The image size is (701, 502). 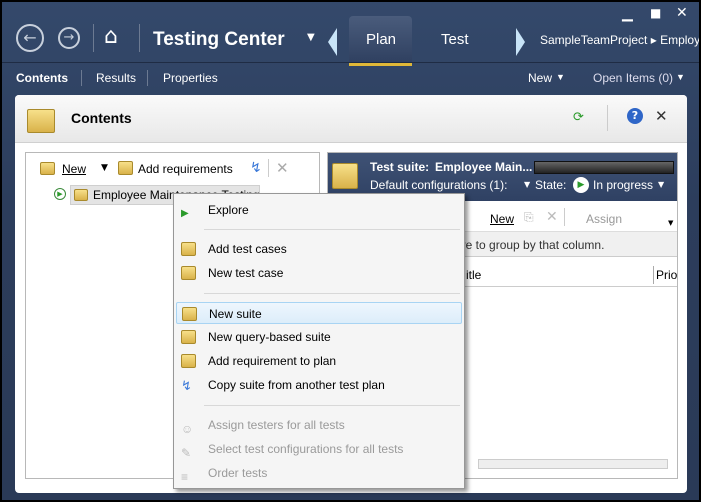 I want to click on group-by-hint: ere to group by that column., so click(x=530, y=245).